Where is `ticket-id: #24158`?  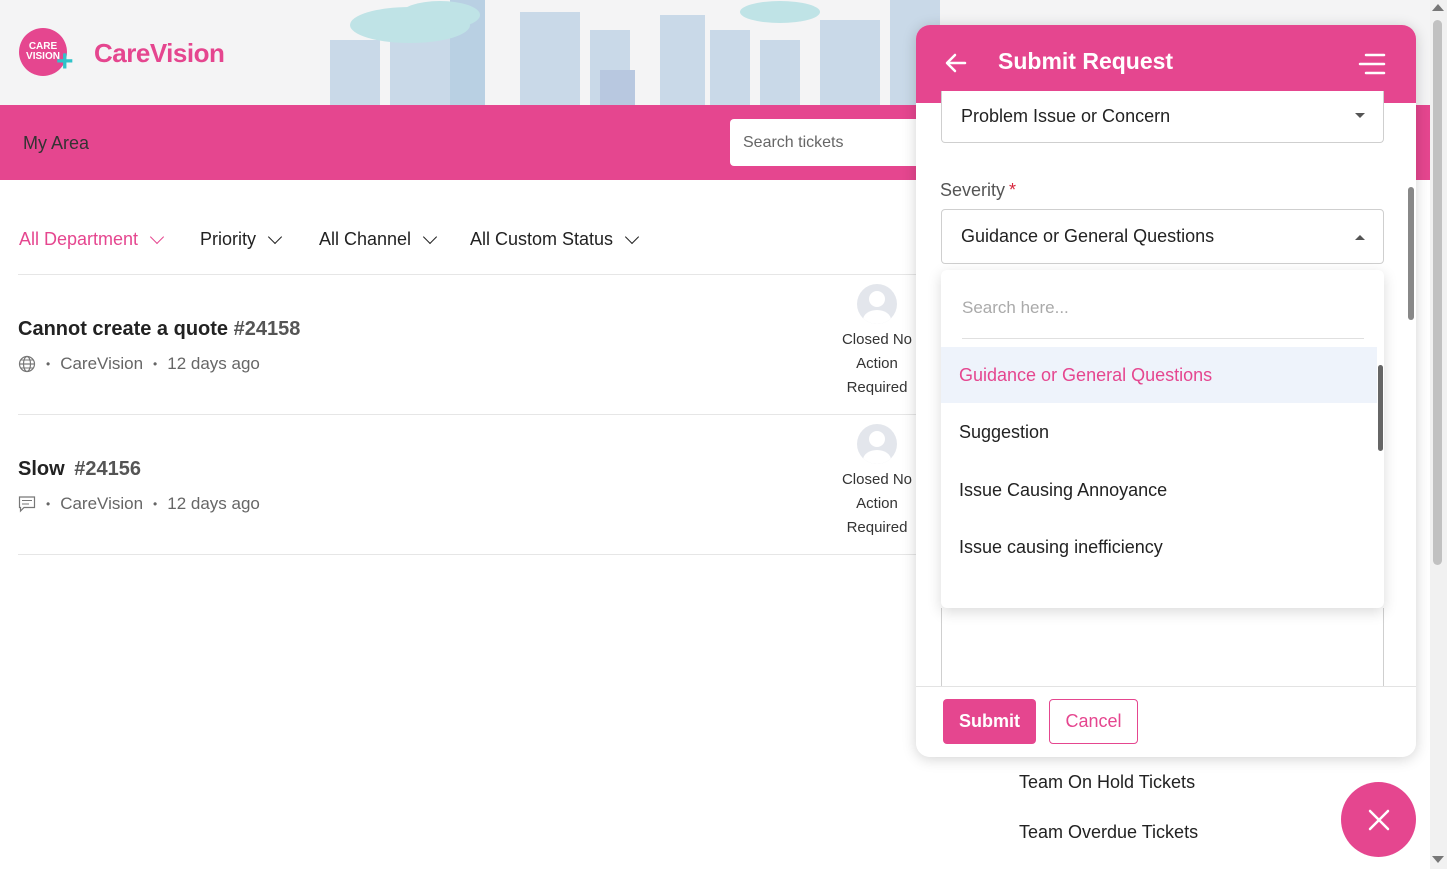
ticket-id: #24158 is located at coordinates (267, 329).